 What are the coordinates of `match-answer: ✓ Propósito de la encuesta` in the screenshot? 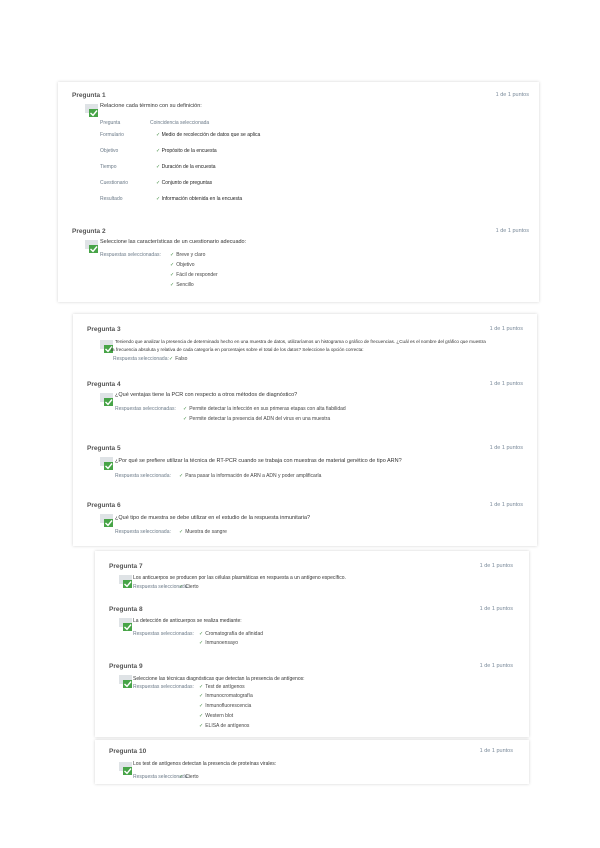 It's located at (186, 151).